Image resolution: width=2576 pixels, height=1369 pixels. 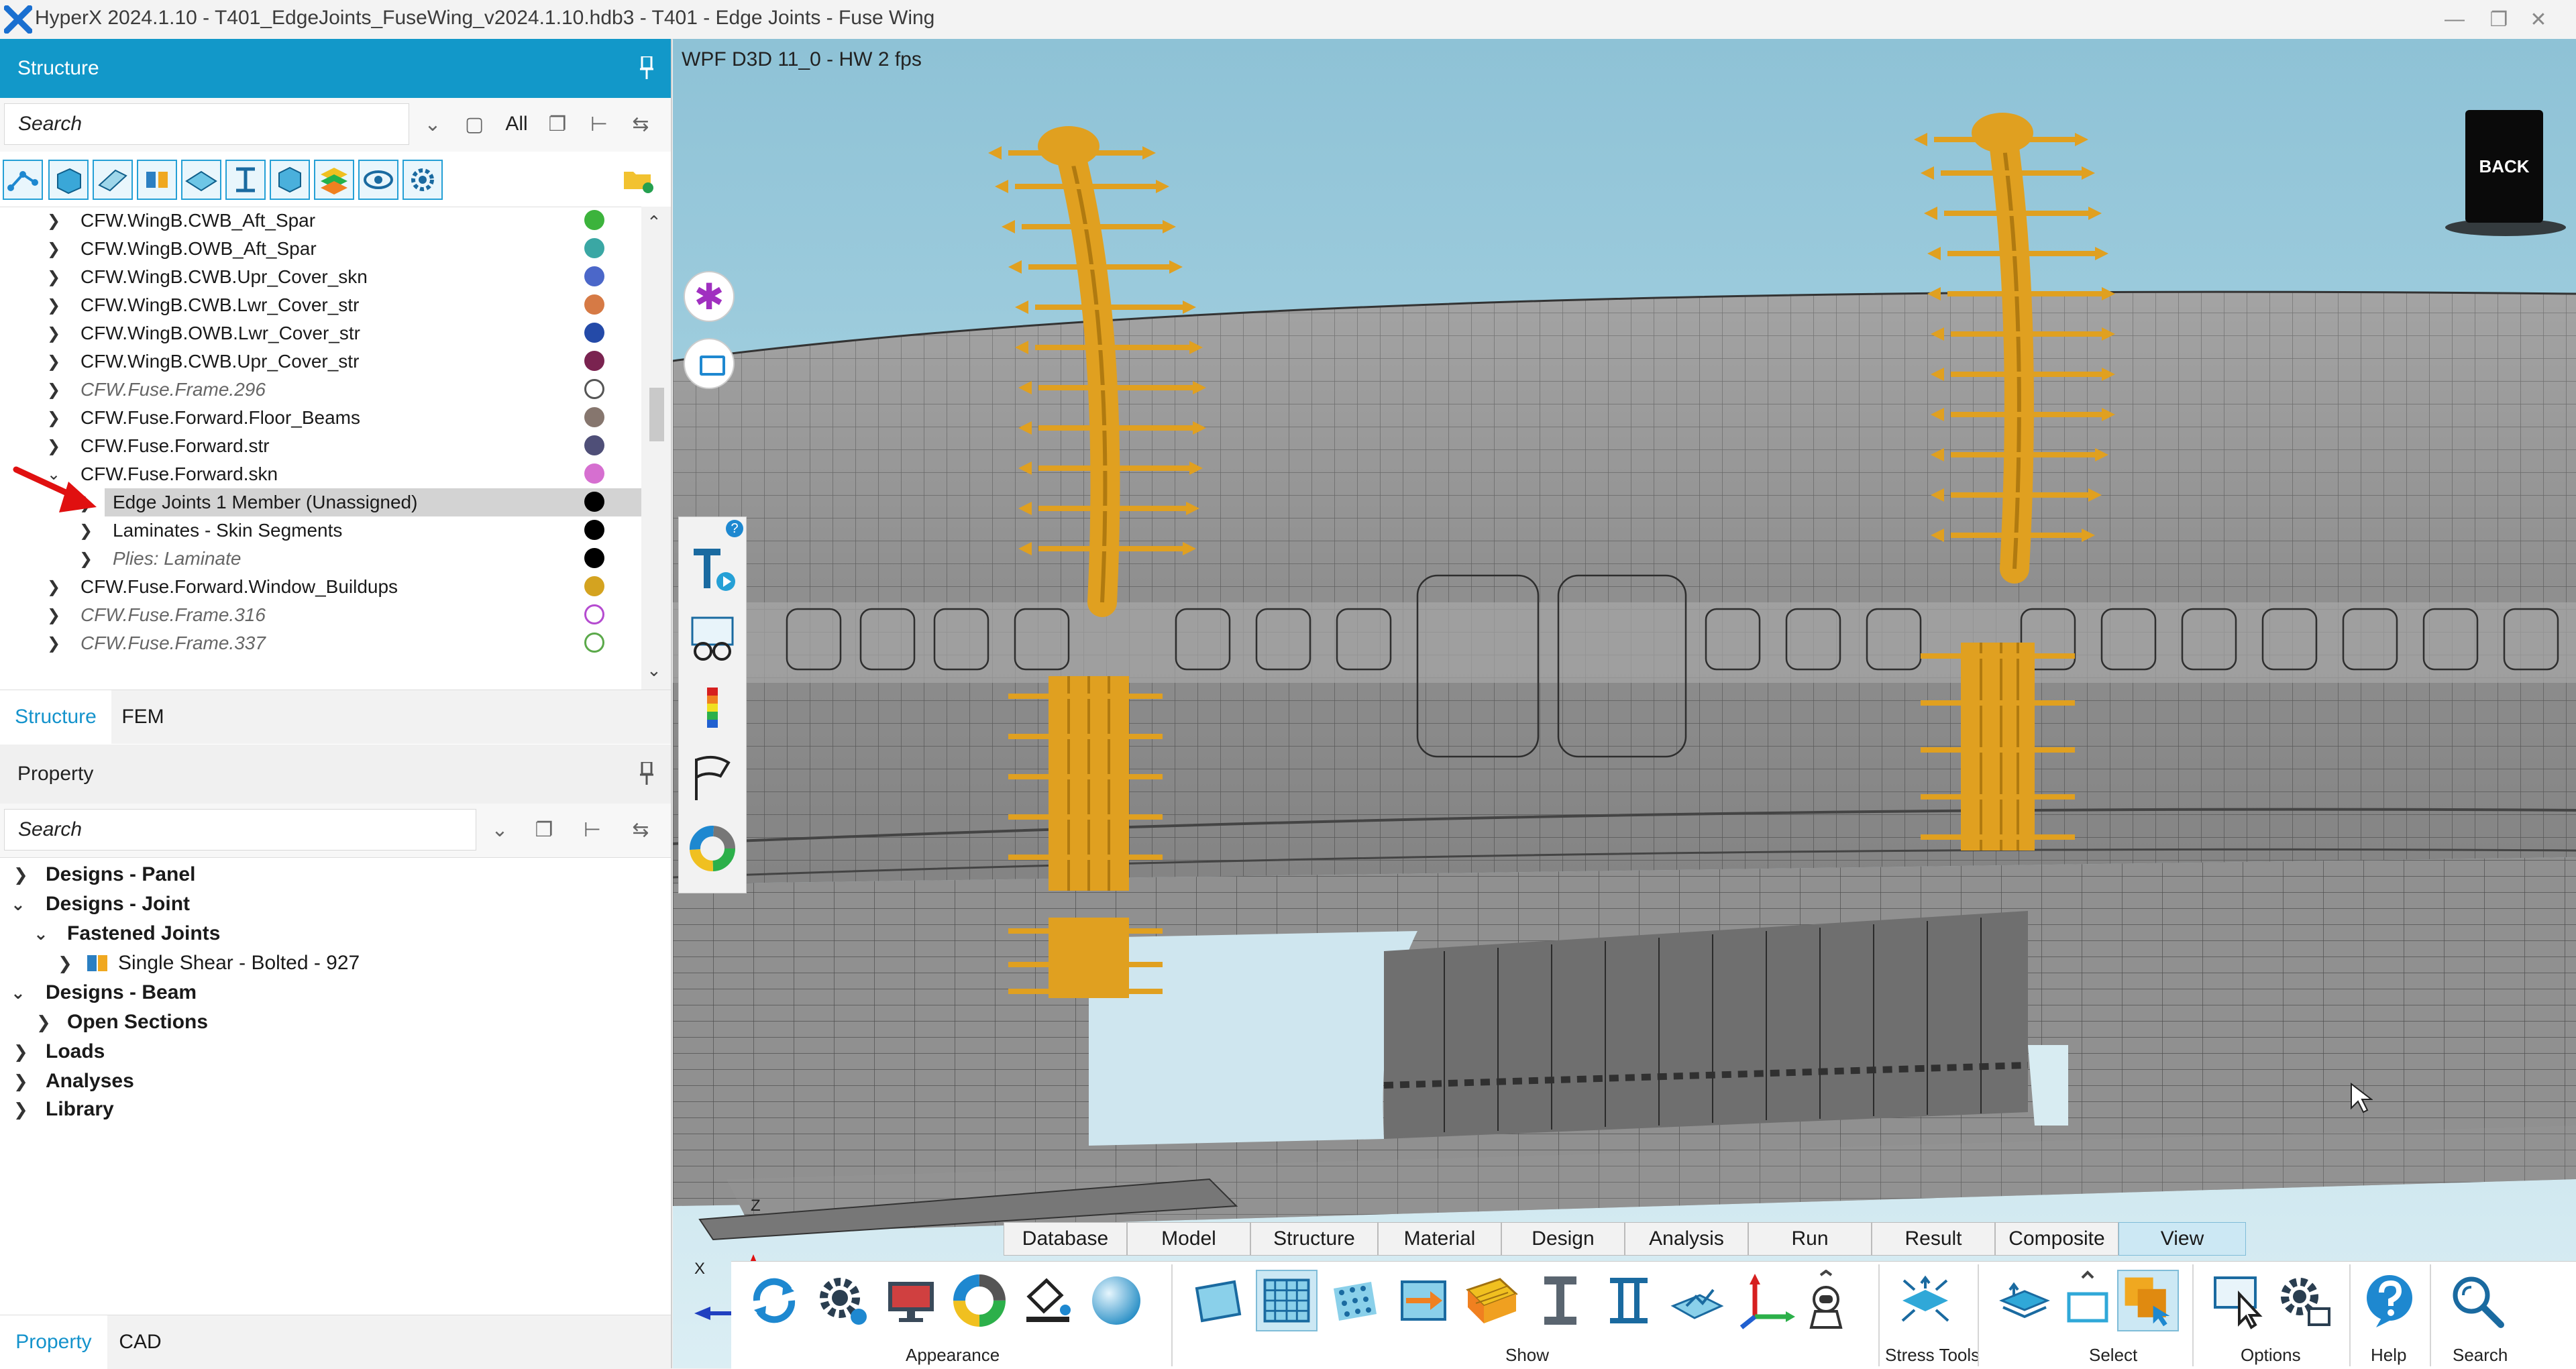 What do you see at coordinates (1933, 1239) in the screenshot?
I see `ribbon-tab-result: Result` at bounding box center [1933, 1239].